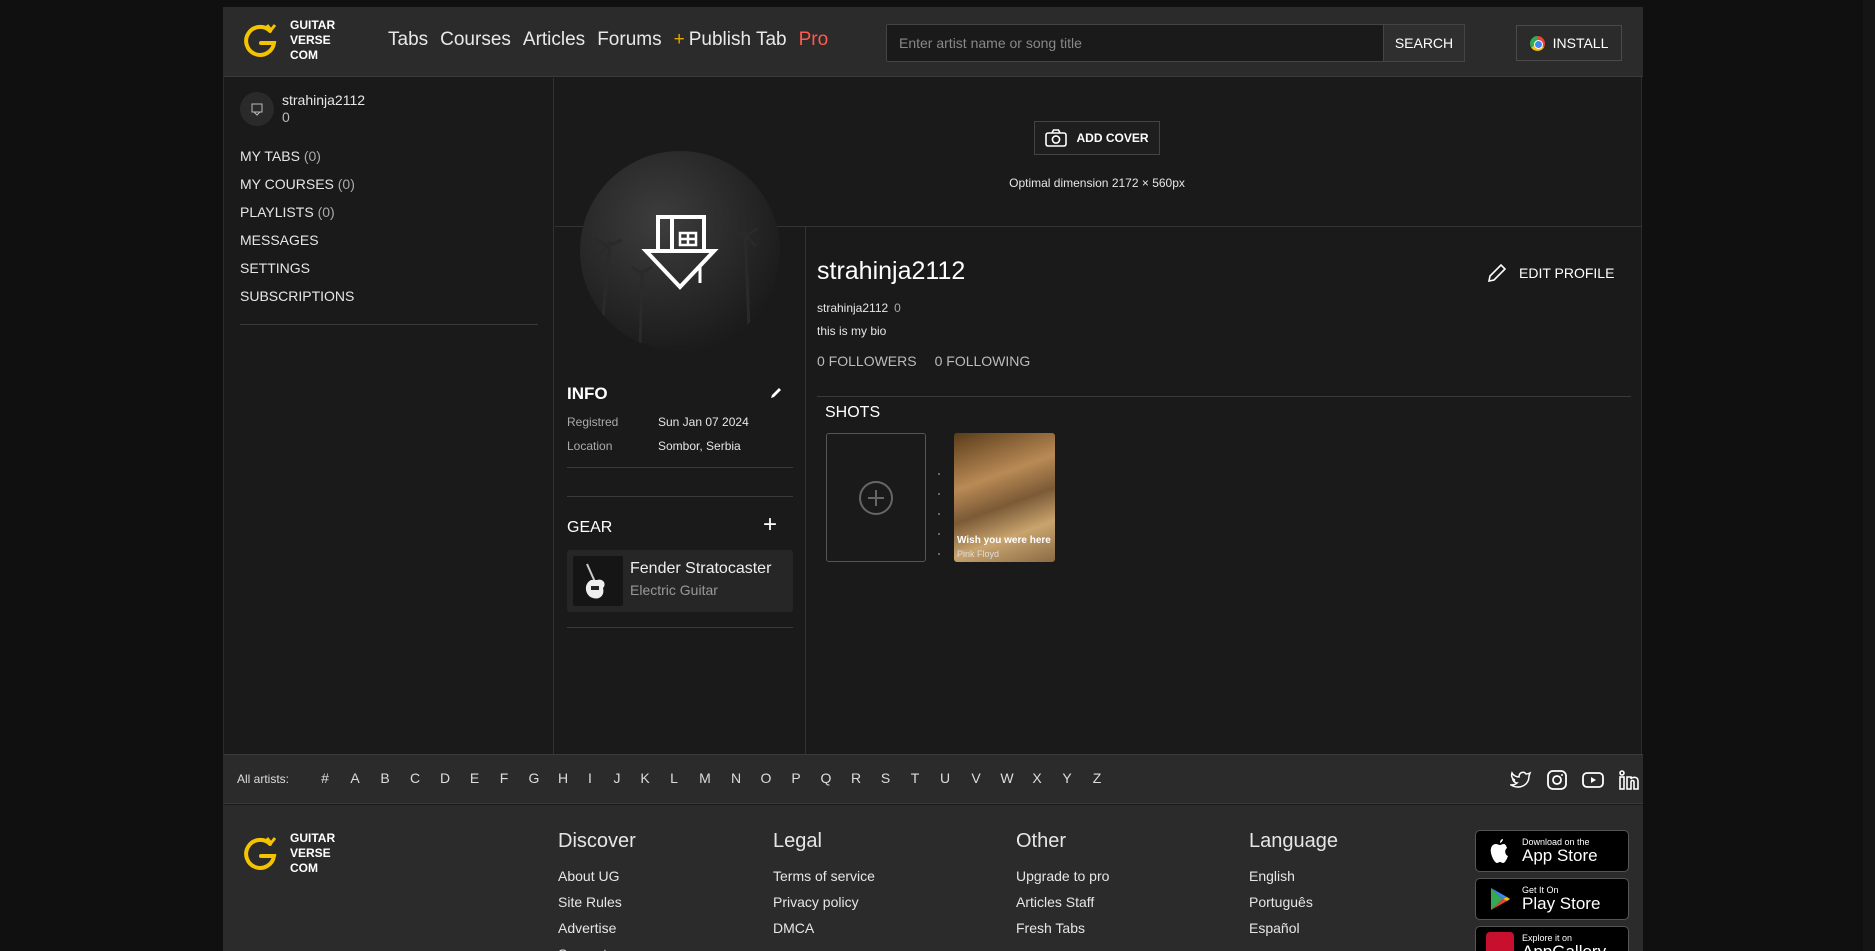 Image resolution: width=1875 pixels, height=951 pixels. I want to click on footer-link: DMCA, so click(824, 928).